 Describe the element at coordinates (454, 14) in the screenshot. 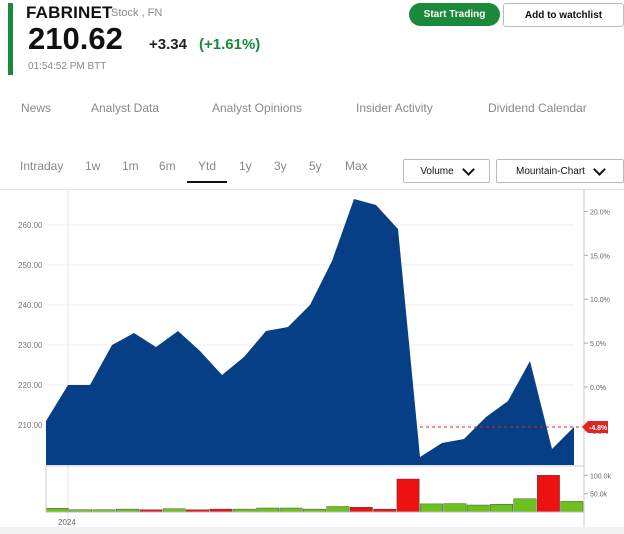

I see `start-trading-button: Start Trading` at that location.